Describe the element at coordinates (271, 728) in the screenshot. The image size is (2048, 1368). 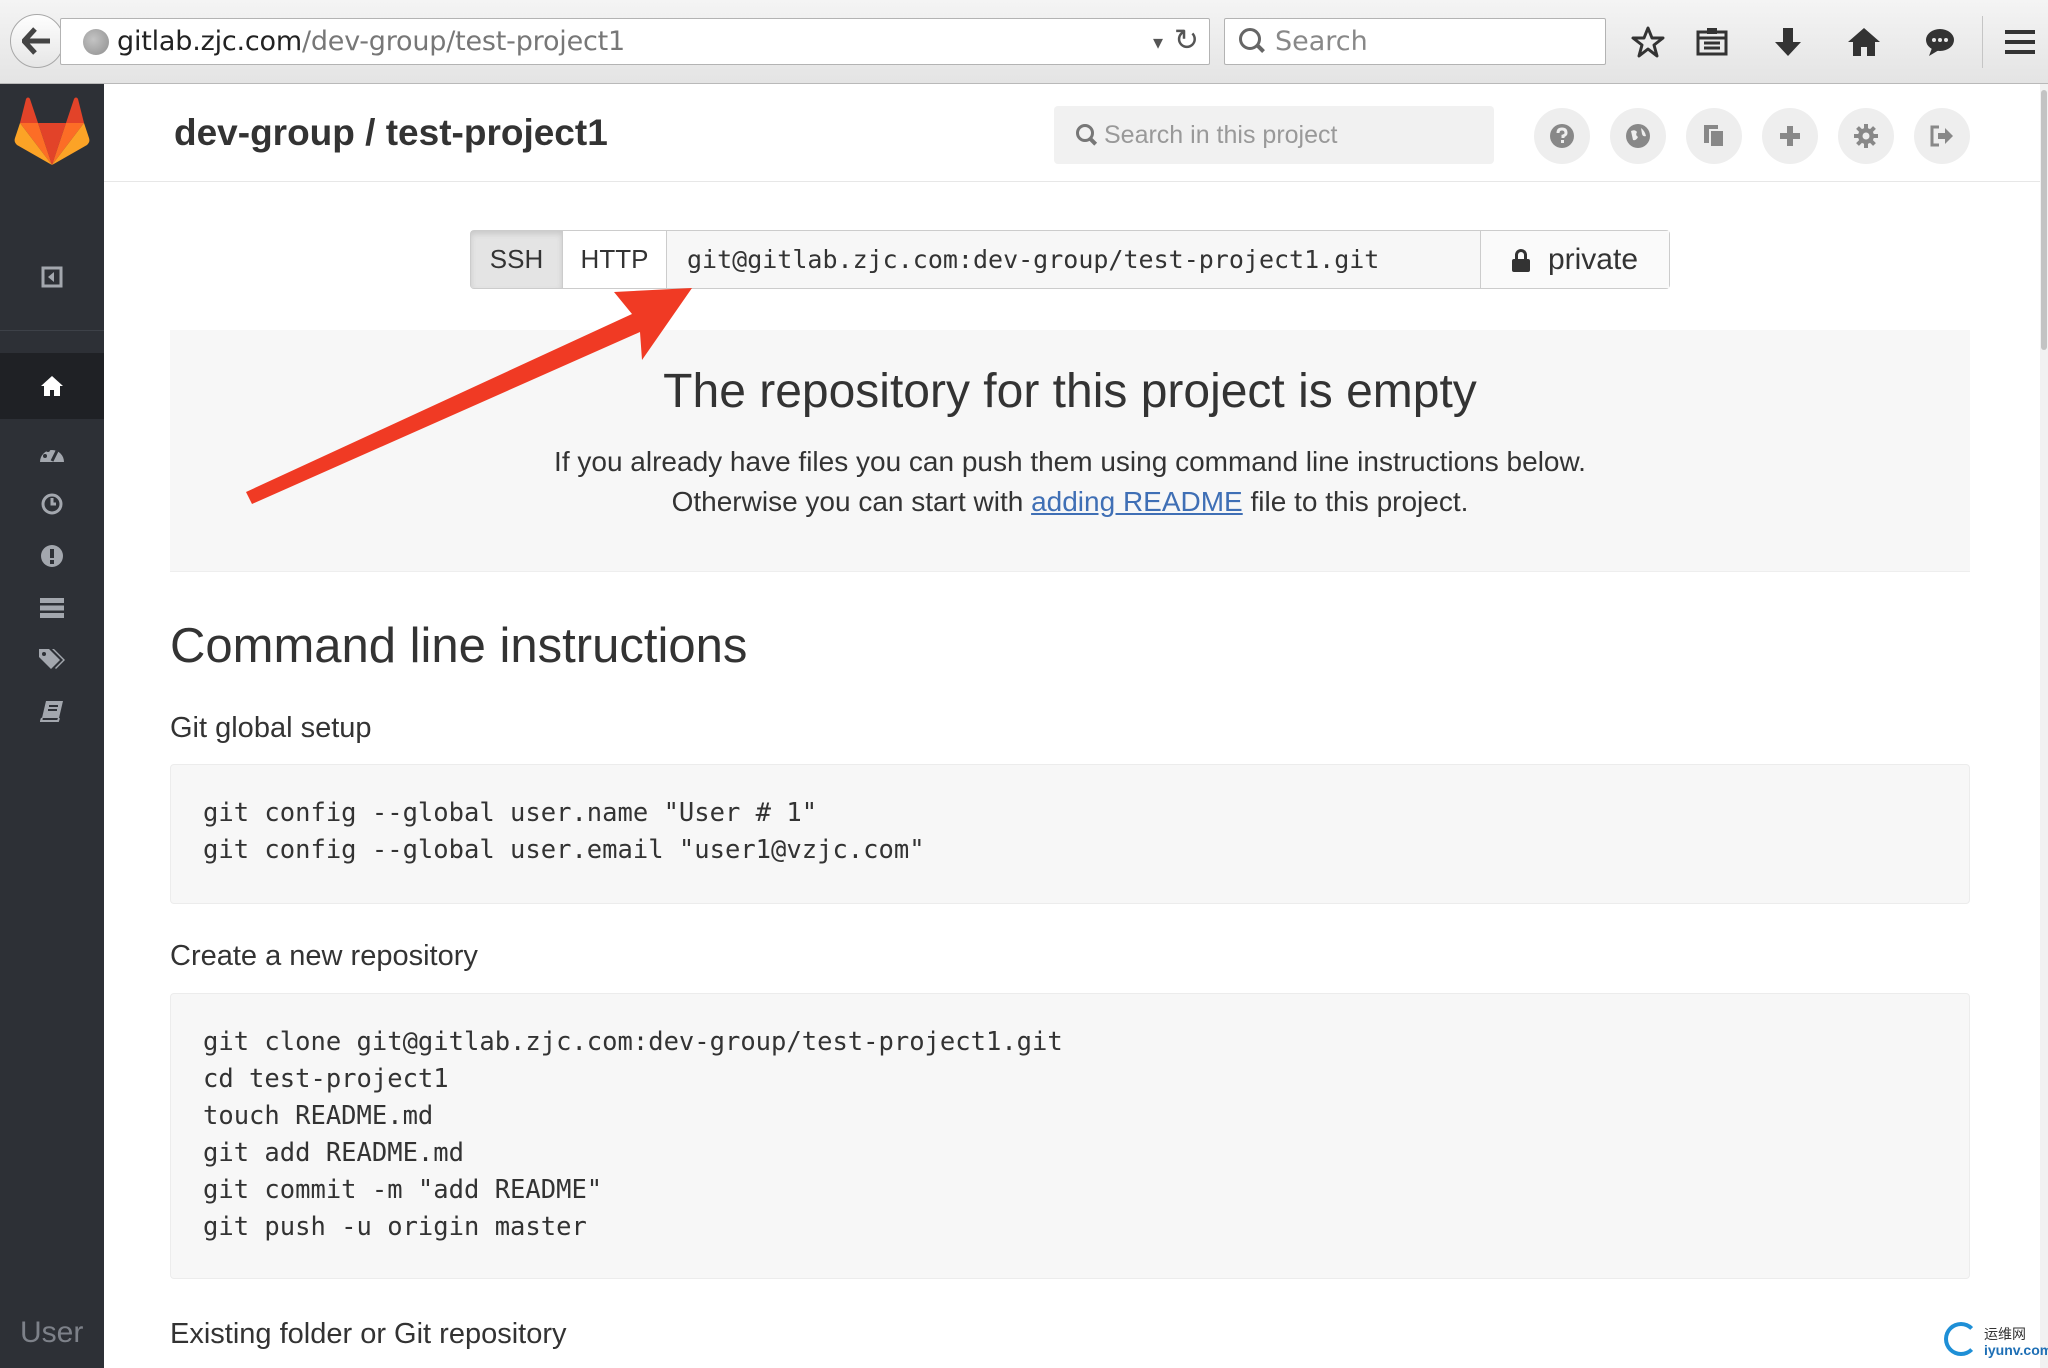
I see `git-setup-heading: Git global setup` at that location.